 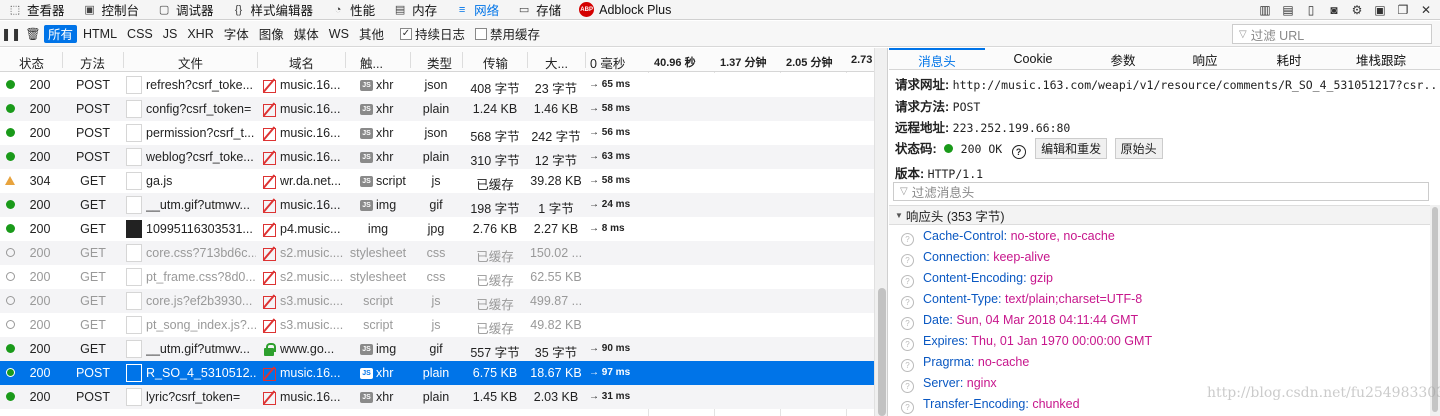 I want to click on tab-headers: 消息头, so click(x=937, y=59).